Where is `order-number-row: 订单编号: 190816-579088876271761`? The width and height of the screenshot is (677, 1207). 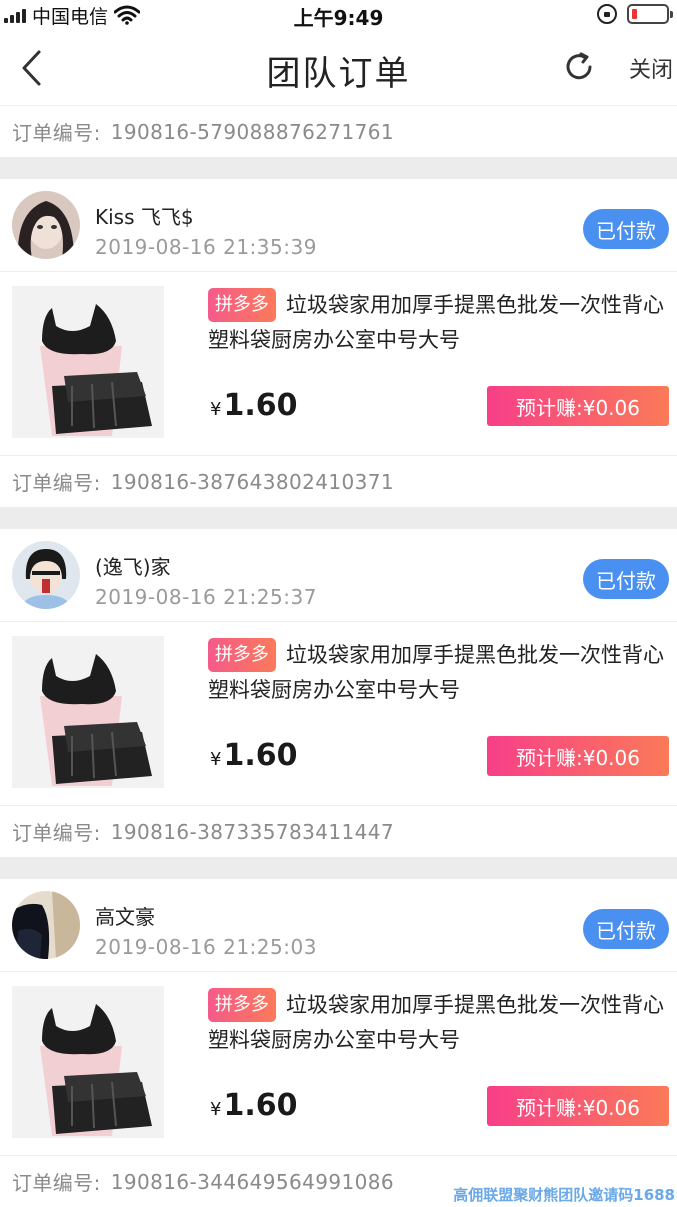
order-number-row: 订单编号: 190816-579088876271761 is located at coordinates (338, 131).